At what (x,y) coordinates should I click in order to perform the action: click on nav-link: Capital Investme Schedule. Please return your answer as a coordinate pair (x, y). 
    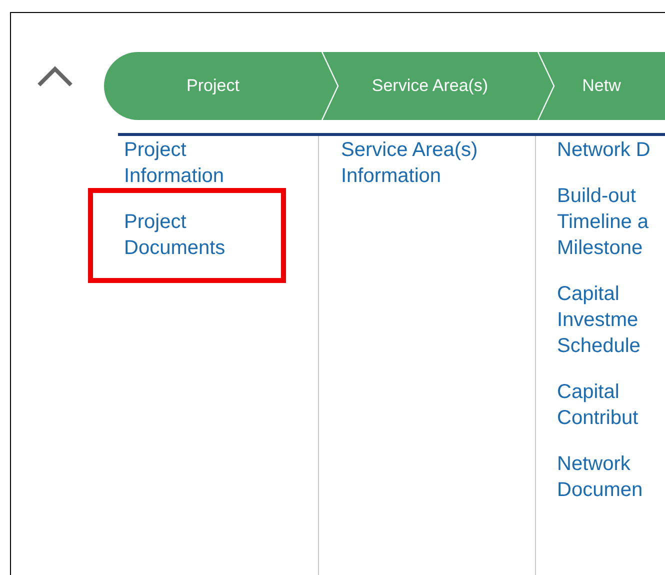
    Looking at the image, I should click on (611, 320).